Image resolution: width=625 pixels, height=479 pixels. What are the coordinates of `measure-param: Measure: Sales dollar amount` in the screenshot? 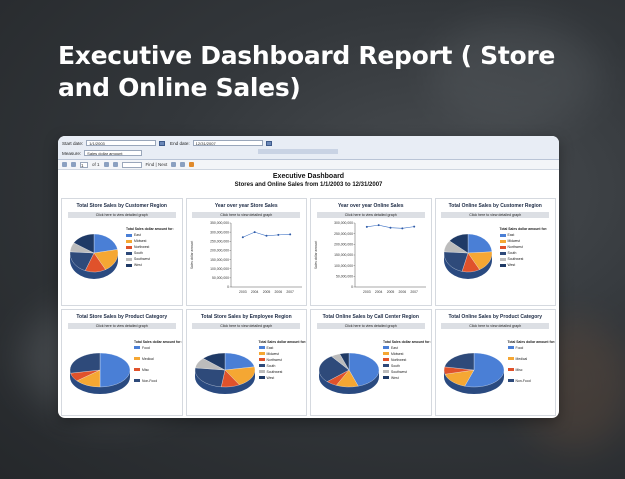 It's located at (102, 153).